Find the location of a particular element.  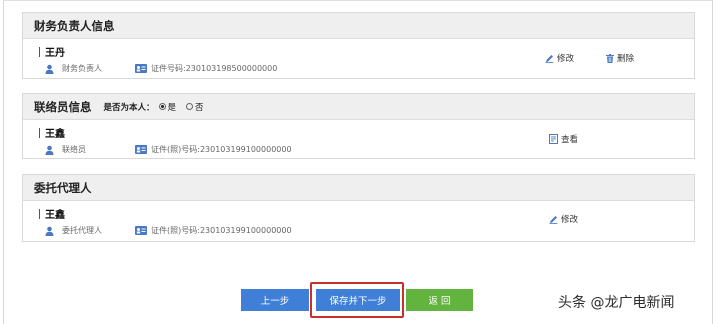

view-liaison-button: 查看 is located at coordinates (563, 139).